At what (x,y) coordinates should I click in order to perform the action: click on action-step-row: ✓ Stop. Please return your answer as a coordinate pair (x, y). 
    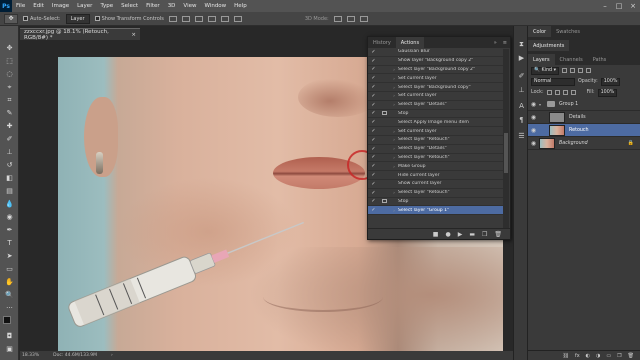
    Looking at the image, I should click on (436, 114).